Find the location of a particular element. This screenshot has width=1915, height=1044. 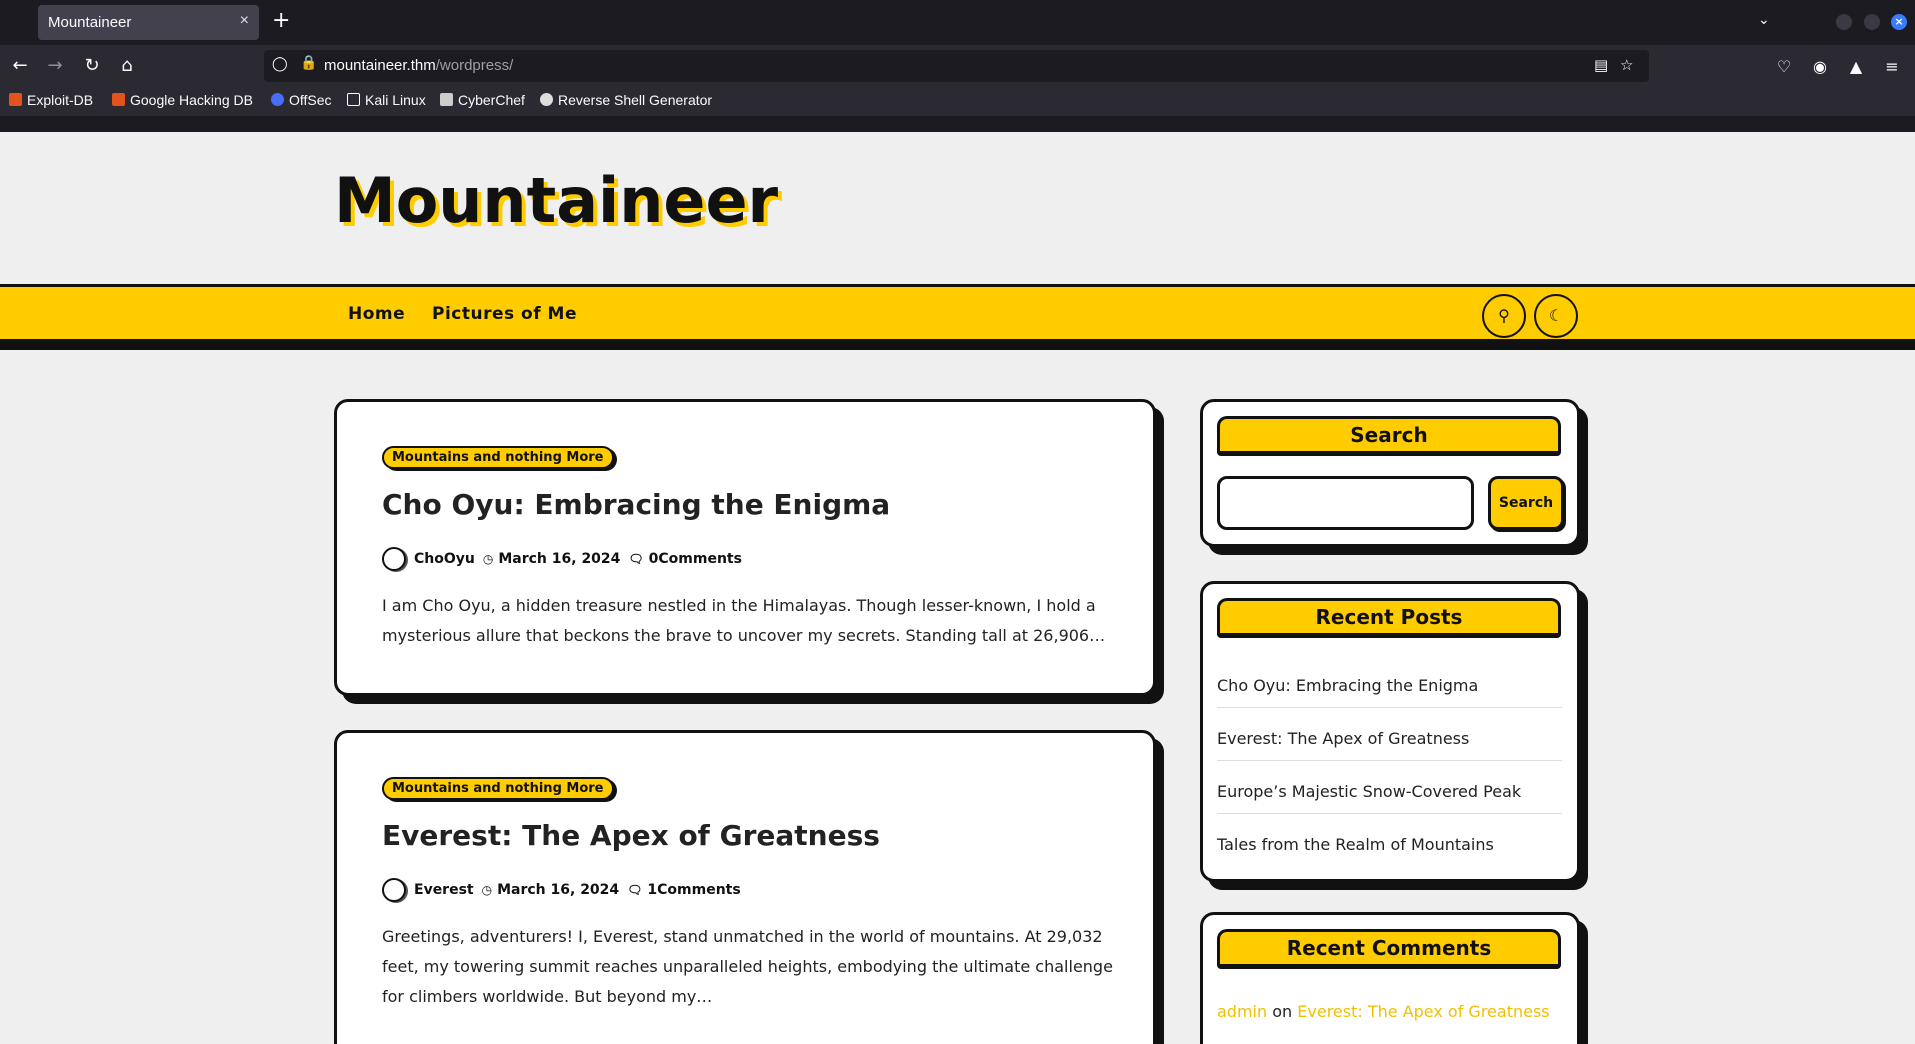

comment-author-link: admin is located at coordinates (1242, 1011).